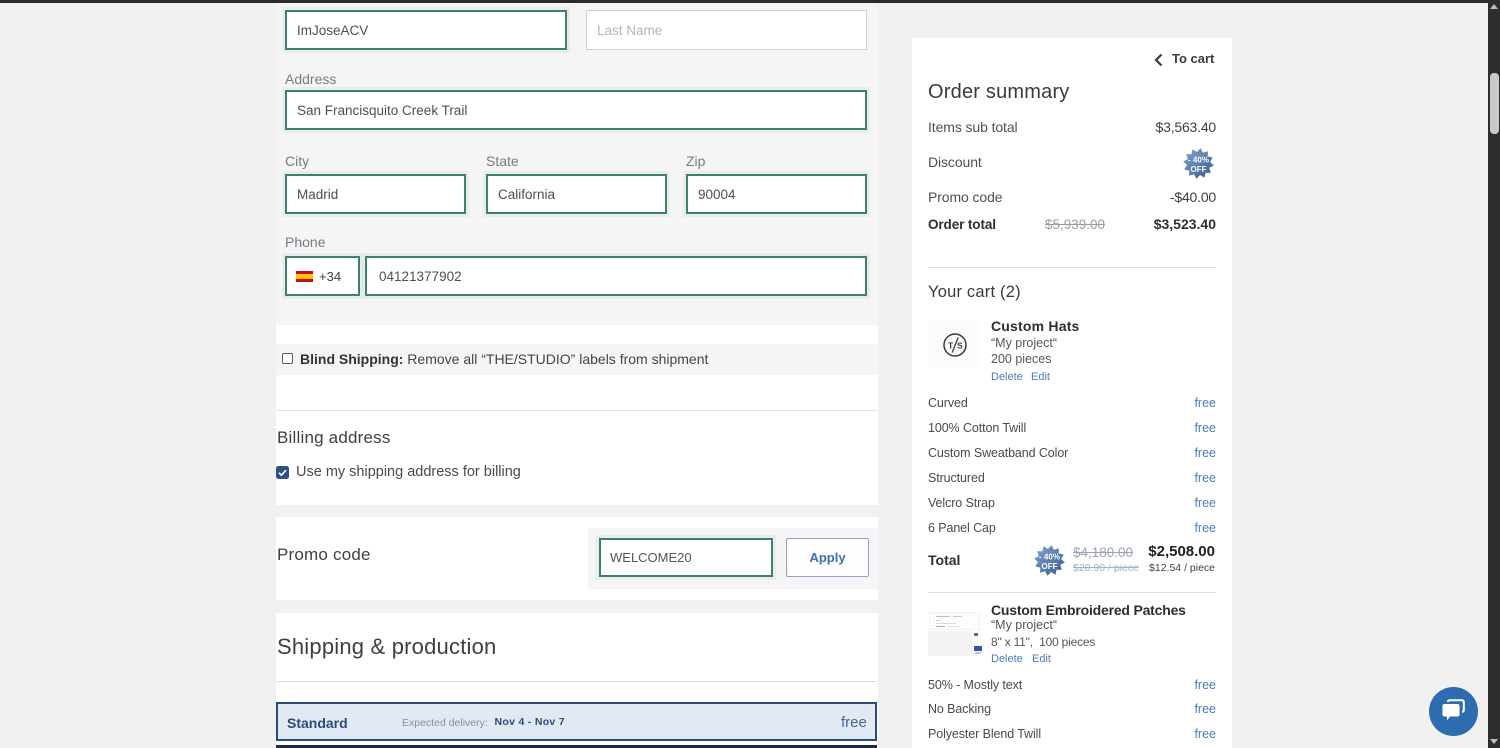 The width and height of the screenshot is (1500, 748). I want to click on svg-text: S, so click(960, 346).